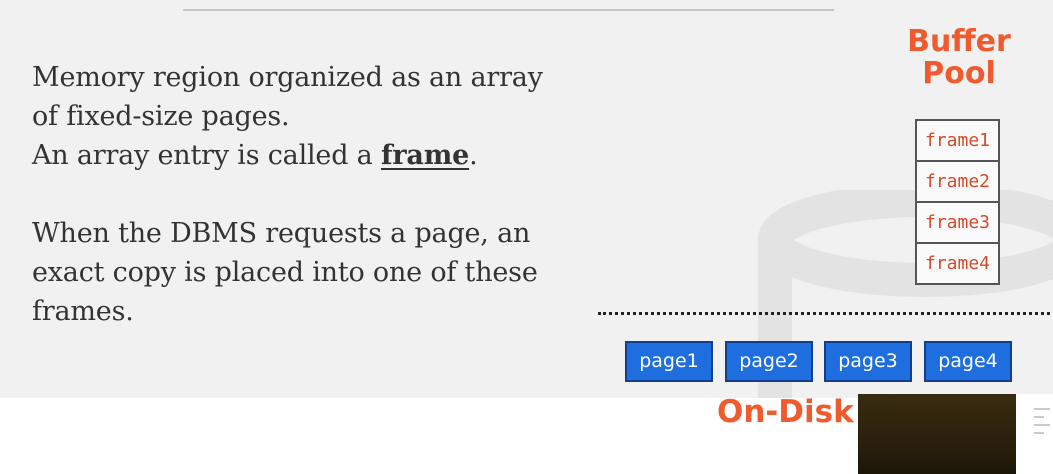 Image resolution: width=1053 pixels, height=474 pixels. I want to click on page-block: page1, so click(669, 361).